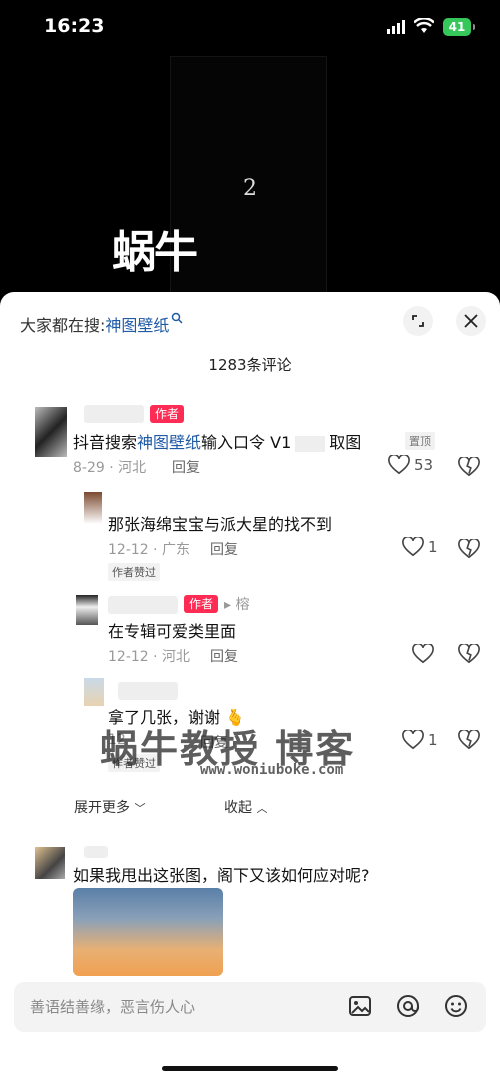 The height and width of the screenshot is (1082, 500). Describe the element at coordinates (360, 1006) in the screenshot. I see `image-icon` at that location.